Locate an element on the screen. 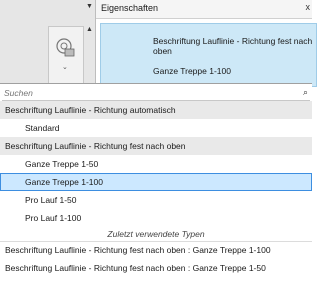 This screenshot has width=320, height=289. list-item: Pro Lauf 1-100 is located at coordinates (156, 218).